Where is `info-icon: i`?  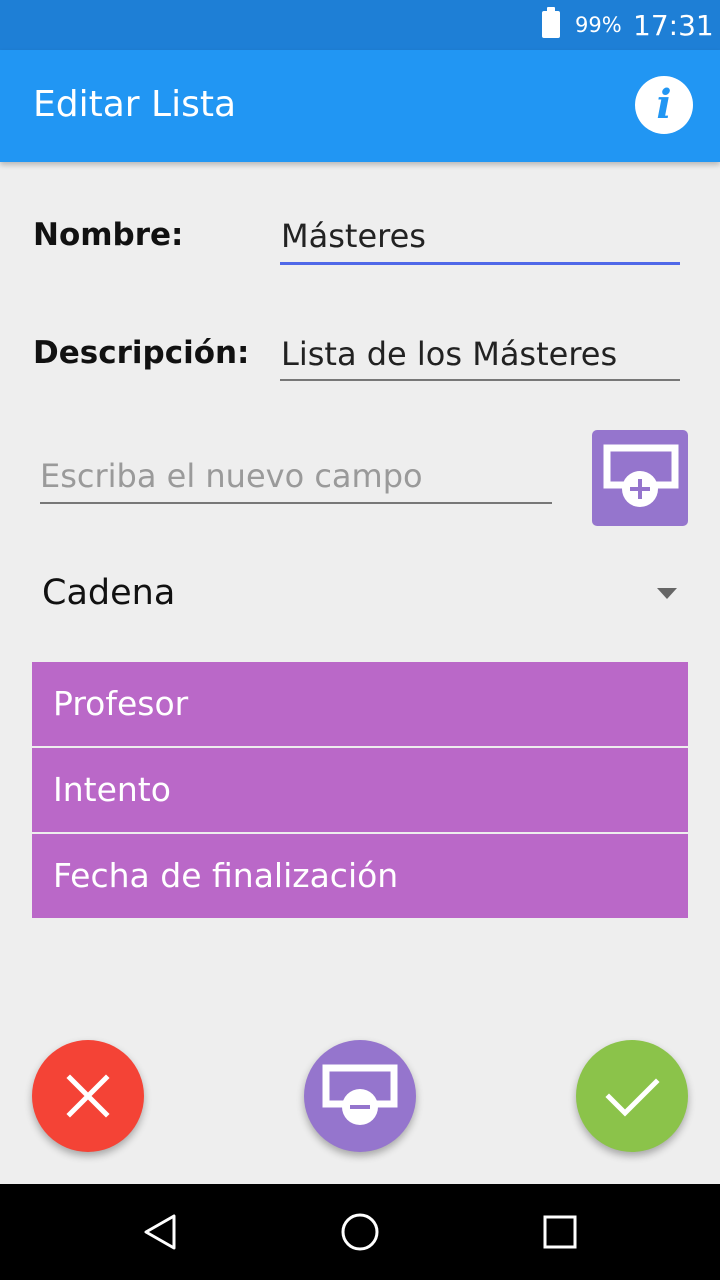 info-icon: i is located at coordinates (664, 104).